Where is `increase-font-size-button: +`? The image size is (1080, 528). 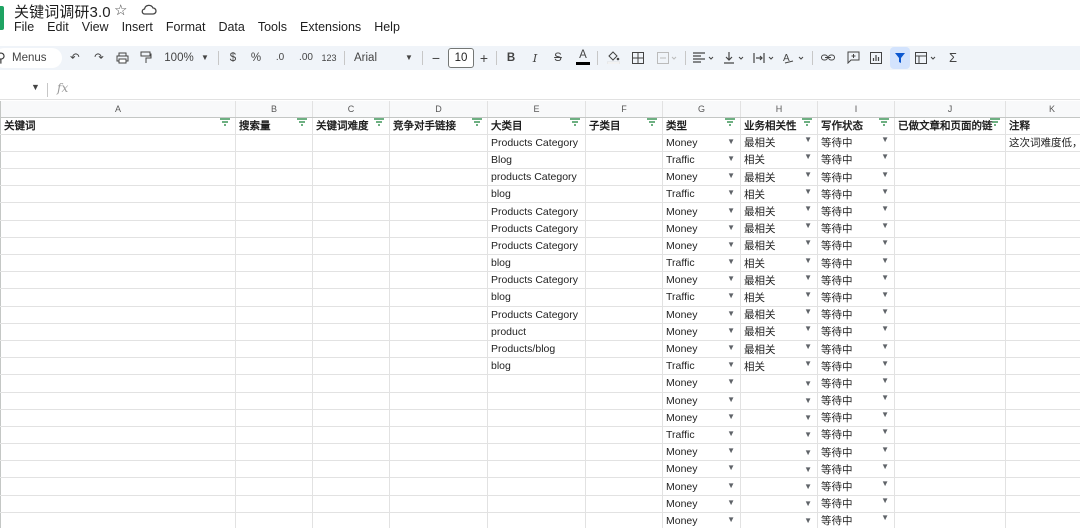 increase-font-size-button: + is located at coordinates (484, 58).